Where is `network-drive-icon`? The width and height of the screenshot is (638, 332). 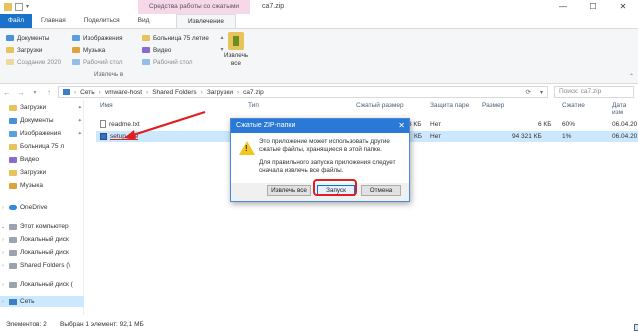
network-drive-icon is located at coordinates (13, 265).